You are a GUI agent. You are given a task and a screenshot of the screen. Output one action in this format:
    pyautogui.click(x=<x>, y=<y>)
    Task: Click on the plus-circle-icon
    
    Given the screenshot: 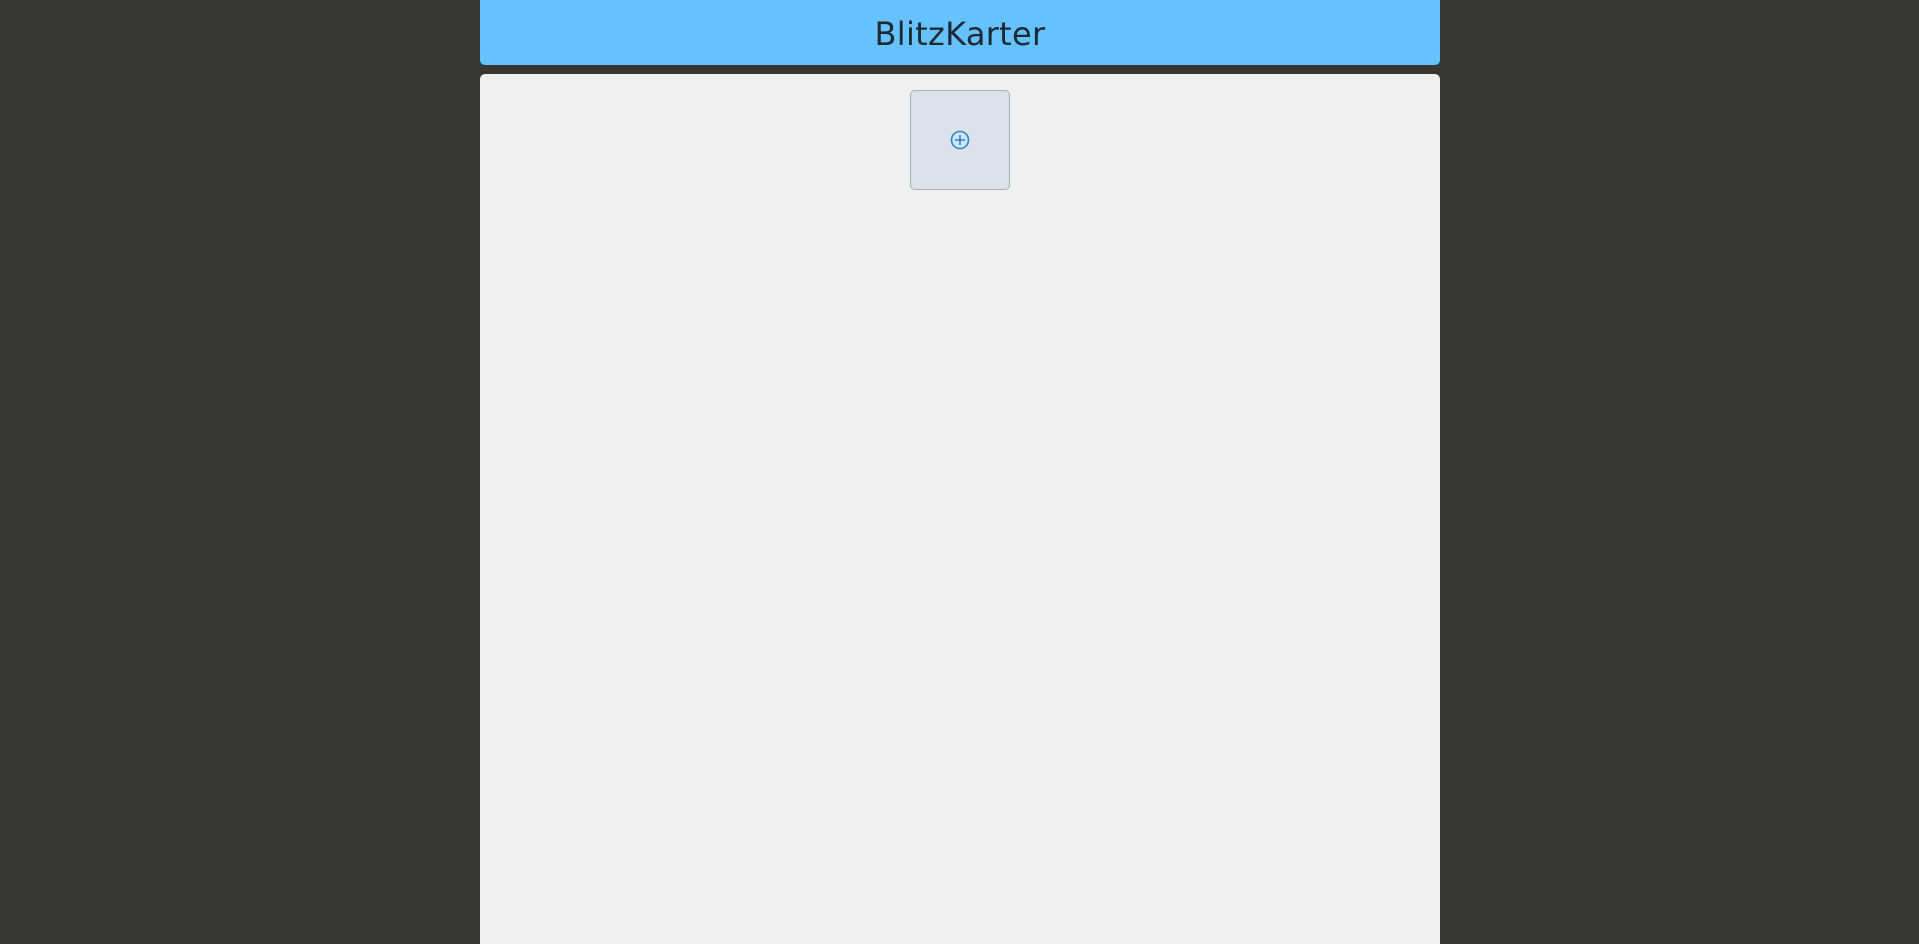 What is the action you would take?
    pyautogui.click(x=960, y=140)
    